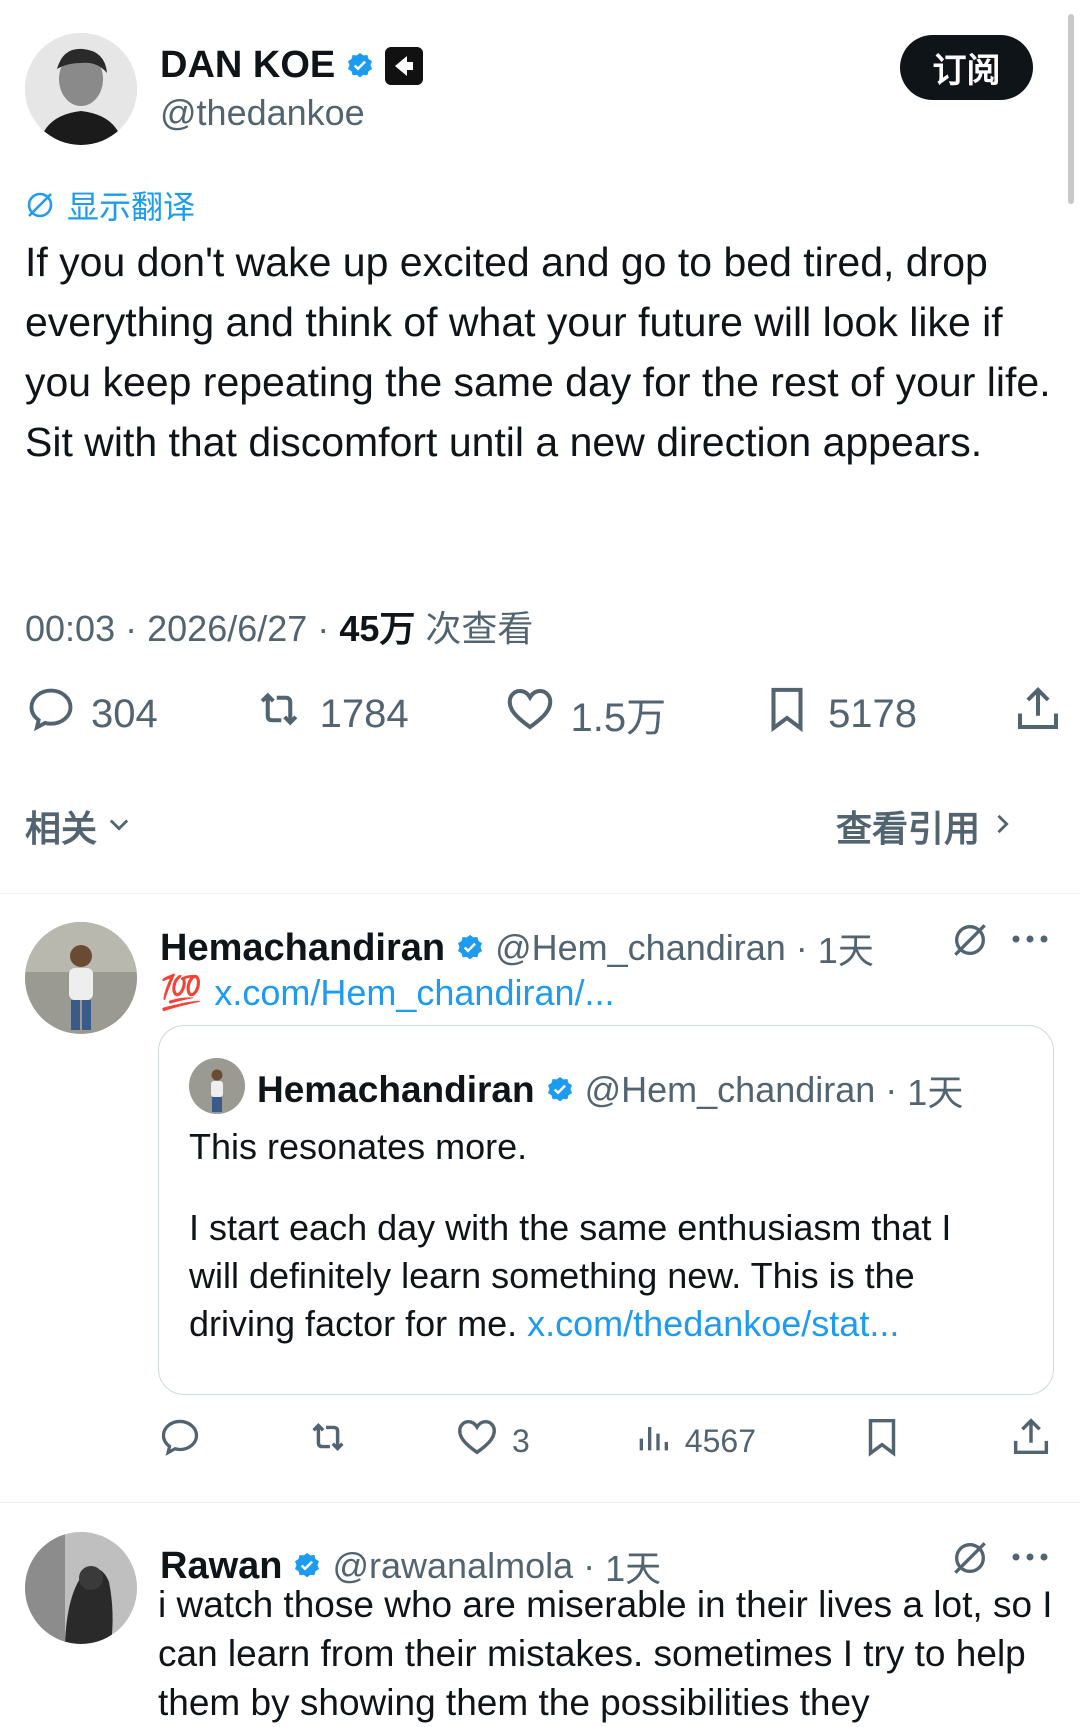 The width and height of the screenshot is (1080, 1727). I want to click on bookmark-count: 5178, so click(873, 713).